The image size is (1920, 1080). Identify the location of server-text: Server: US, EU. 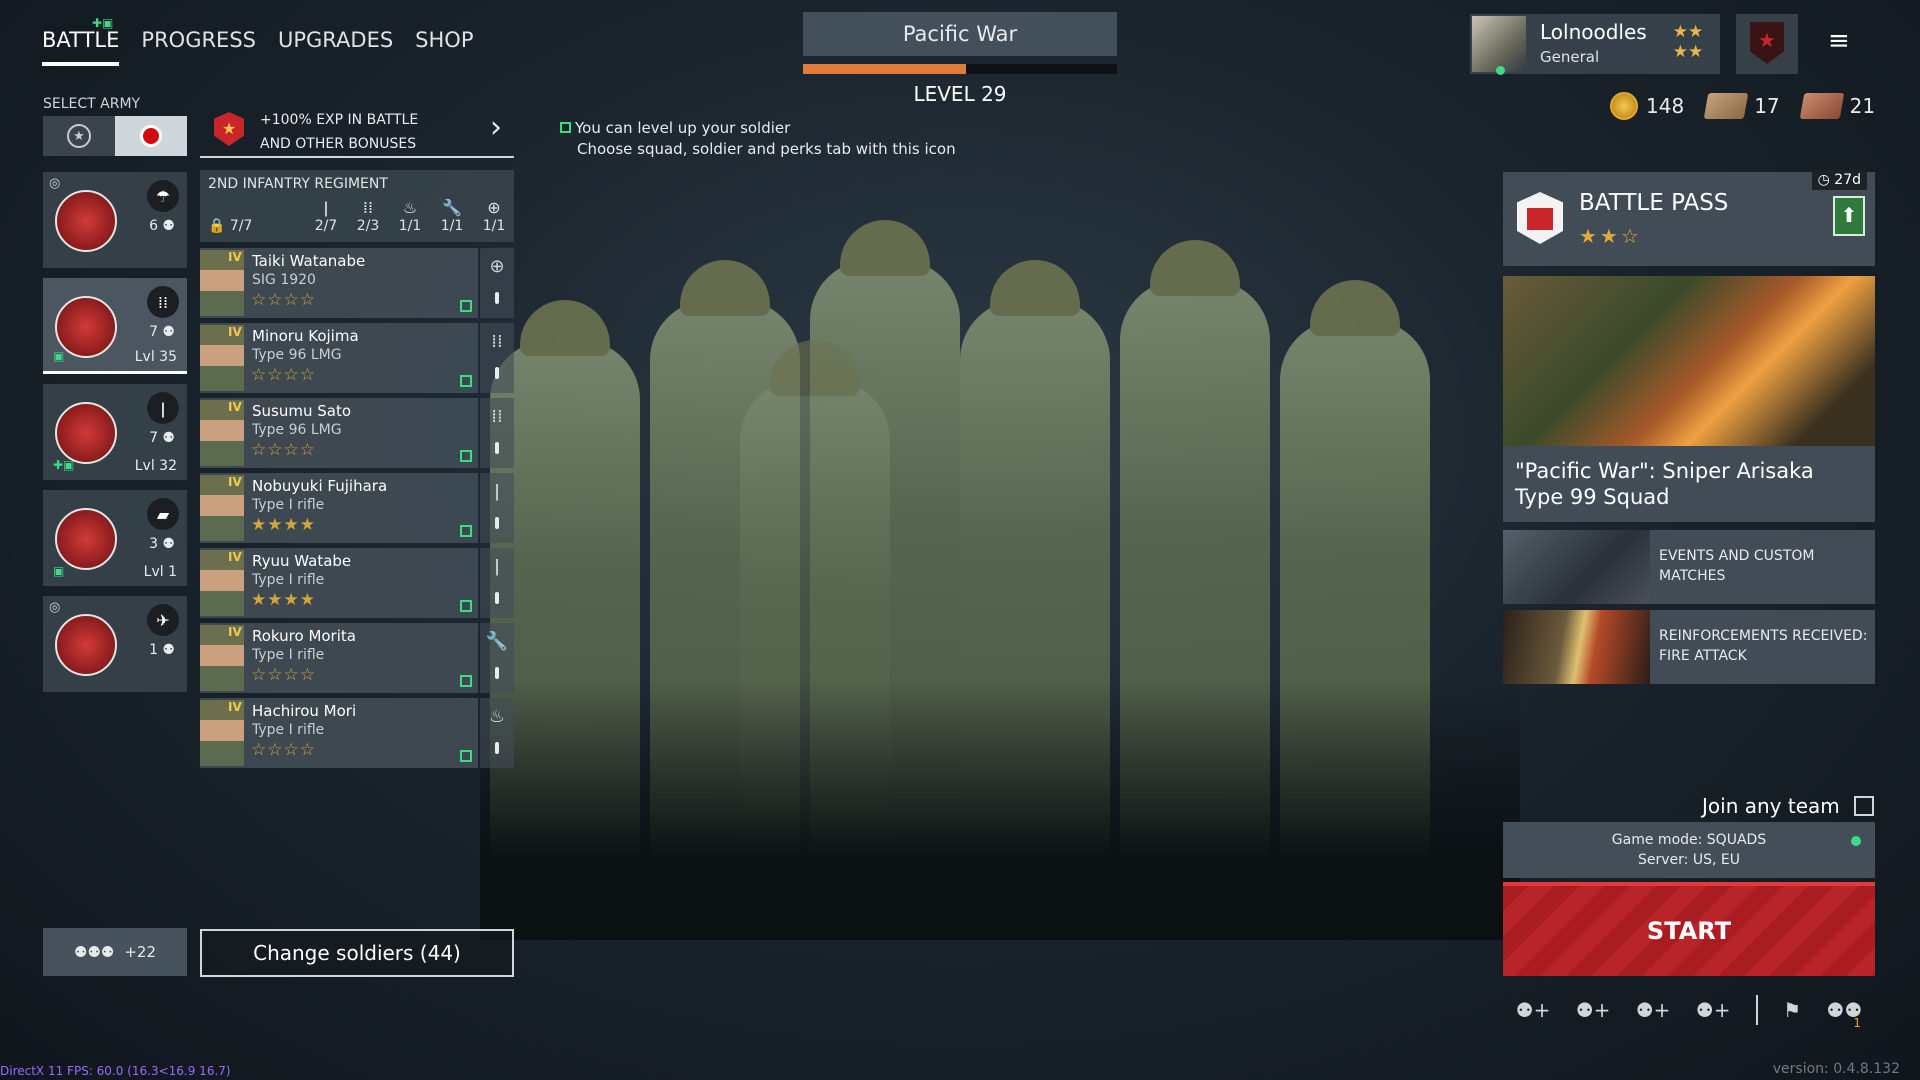
(1689, 860).